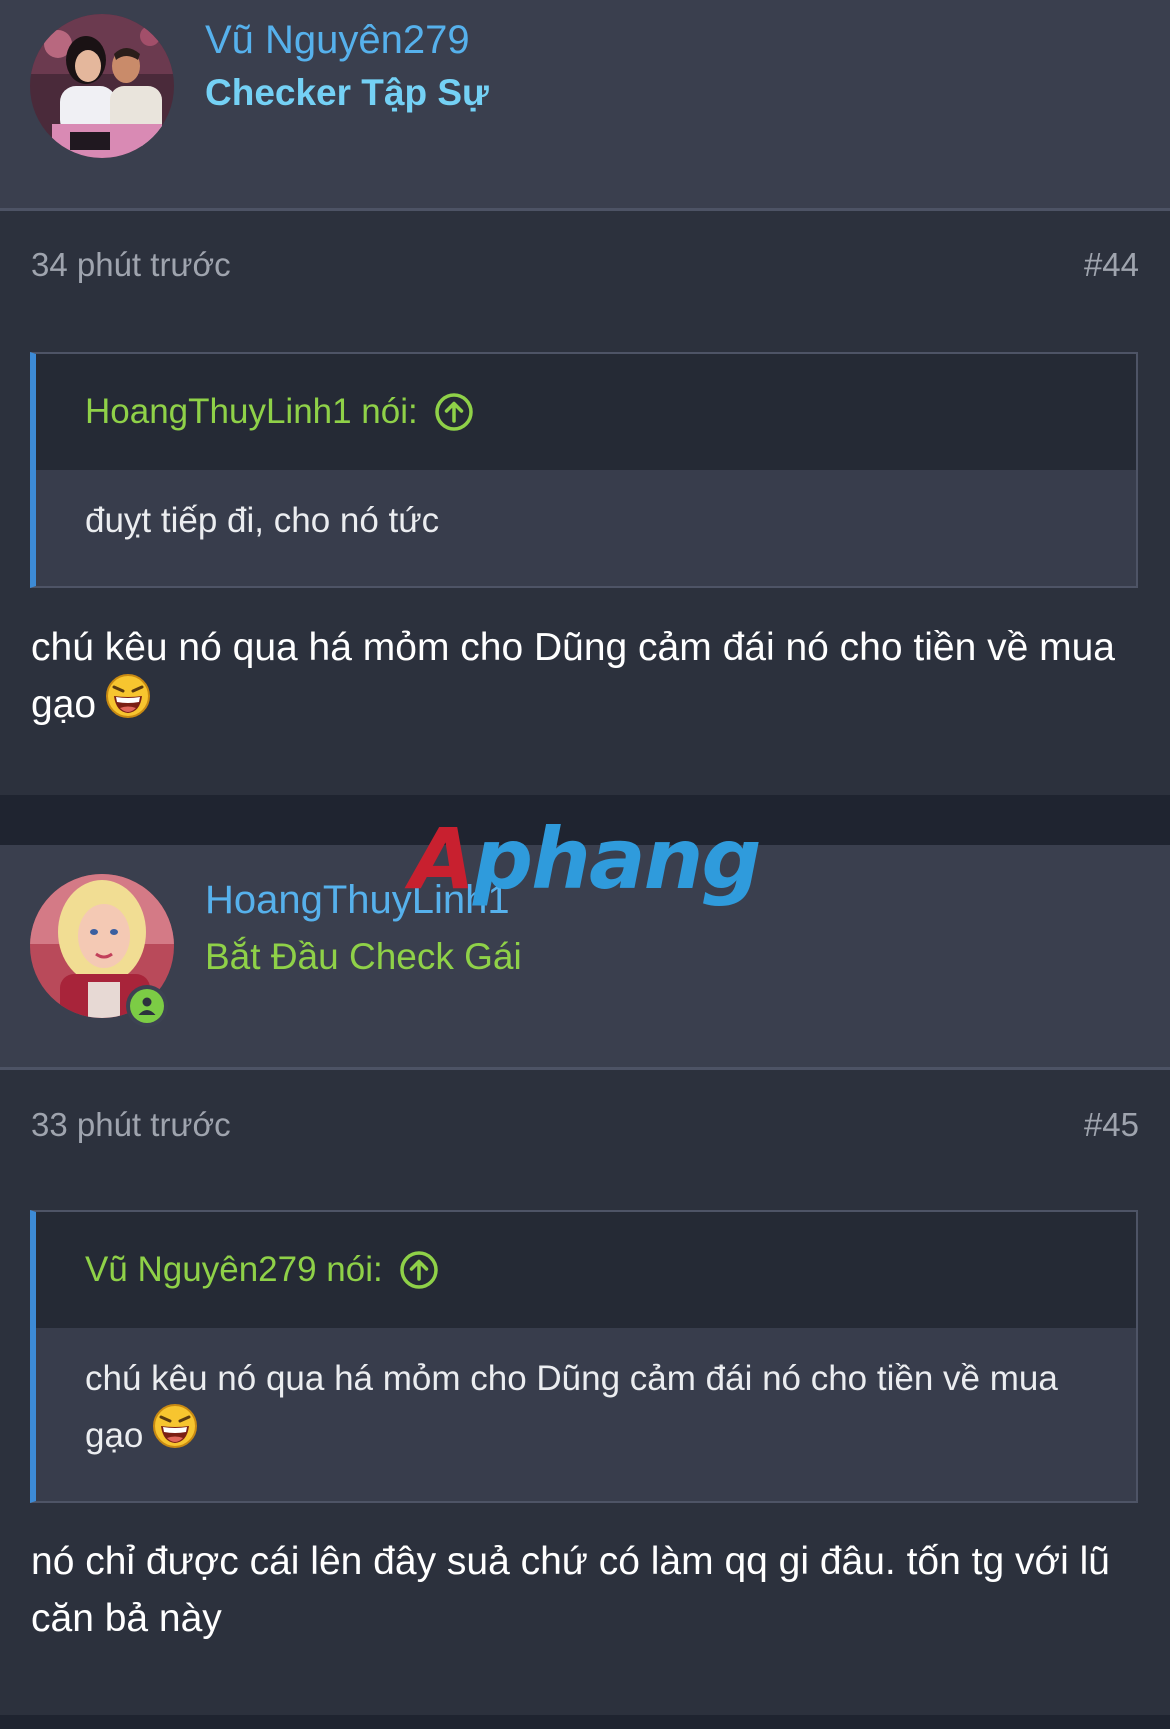 The height and width of the screenshot is (1729, 1170). What do you see at coordinates (586, 412) in the screenshot?
I see `quote-header: HoangThuyLinh1 nói:` at bounding box center [586, 412].